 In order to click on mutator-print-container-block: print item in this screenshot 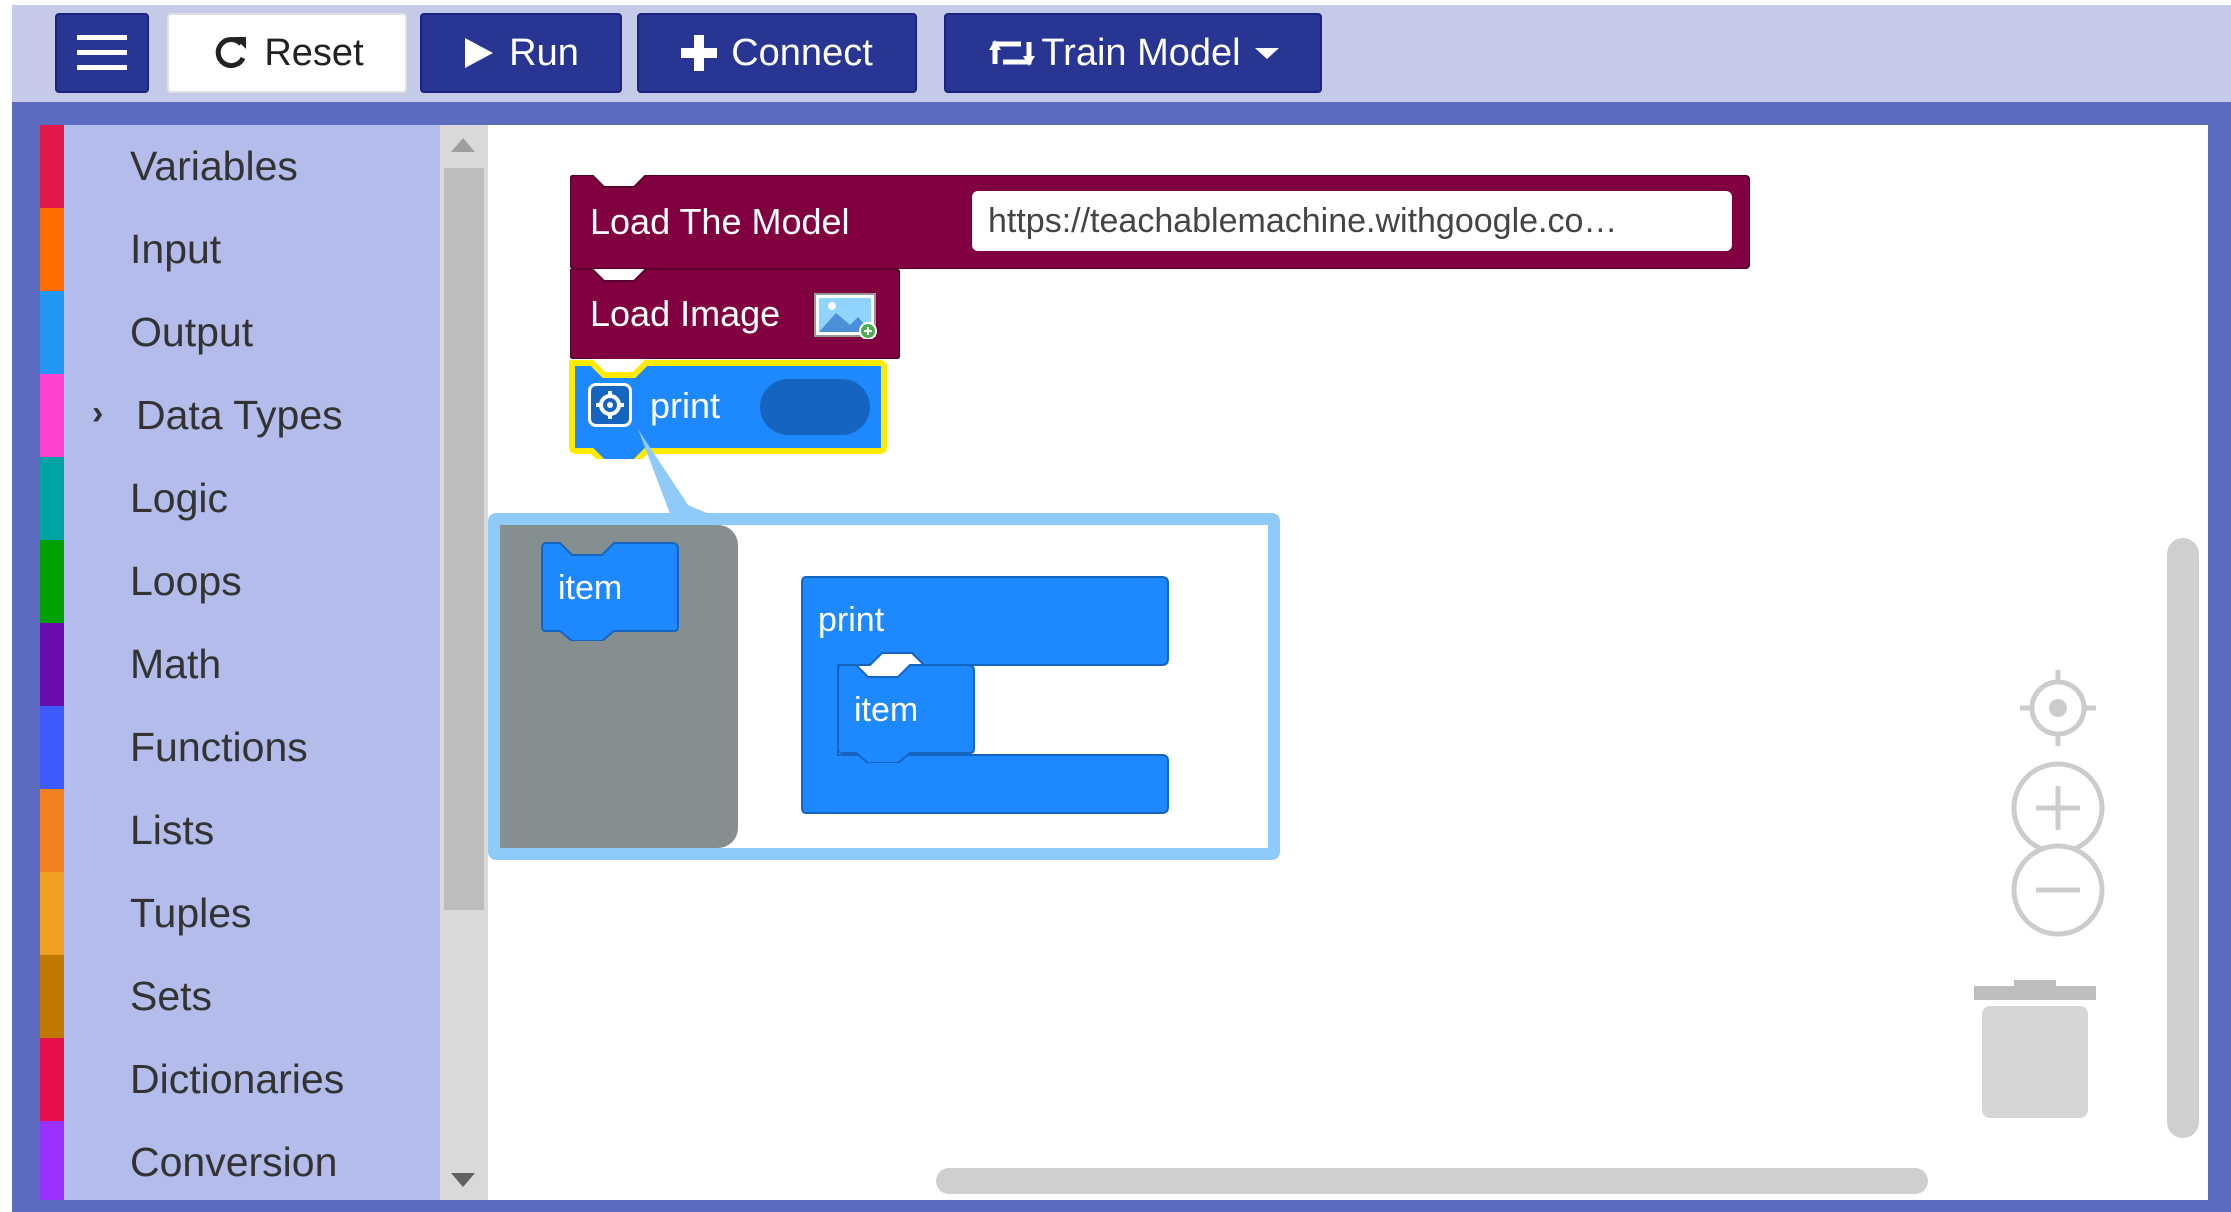, I will do `click(990, 696)`.